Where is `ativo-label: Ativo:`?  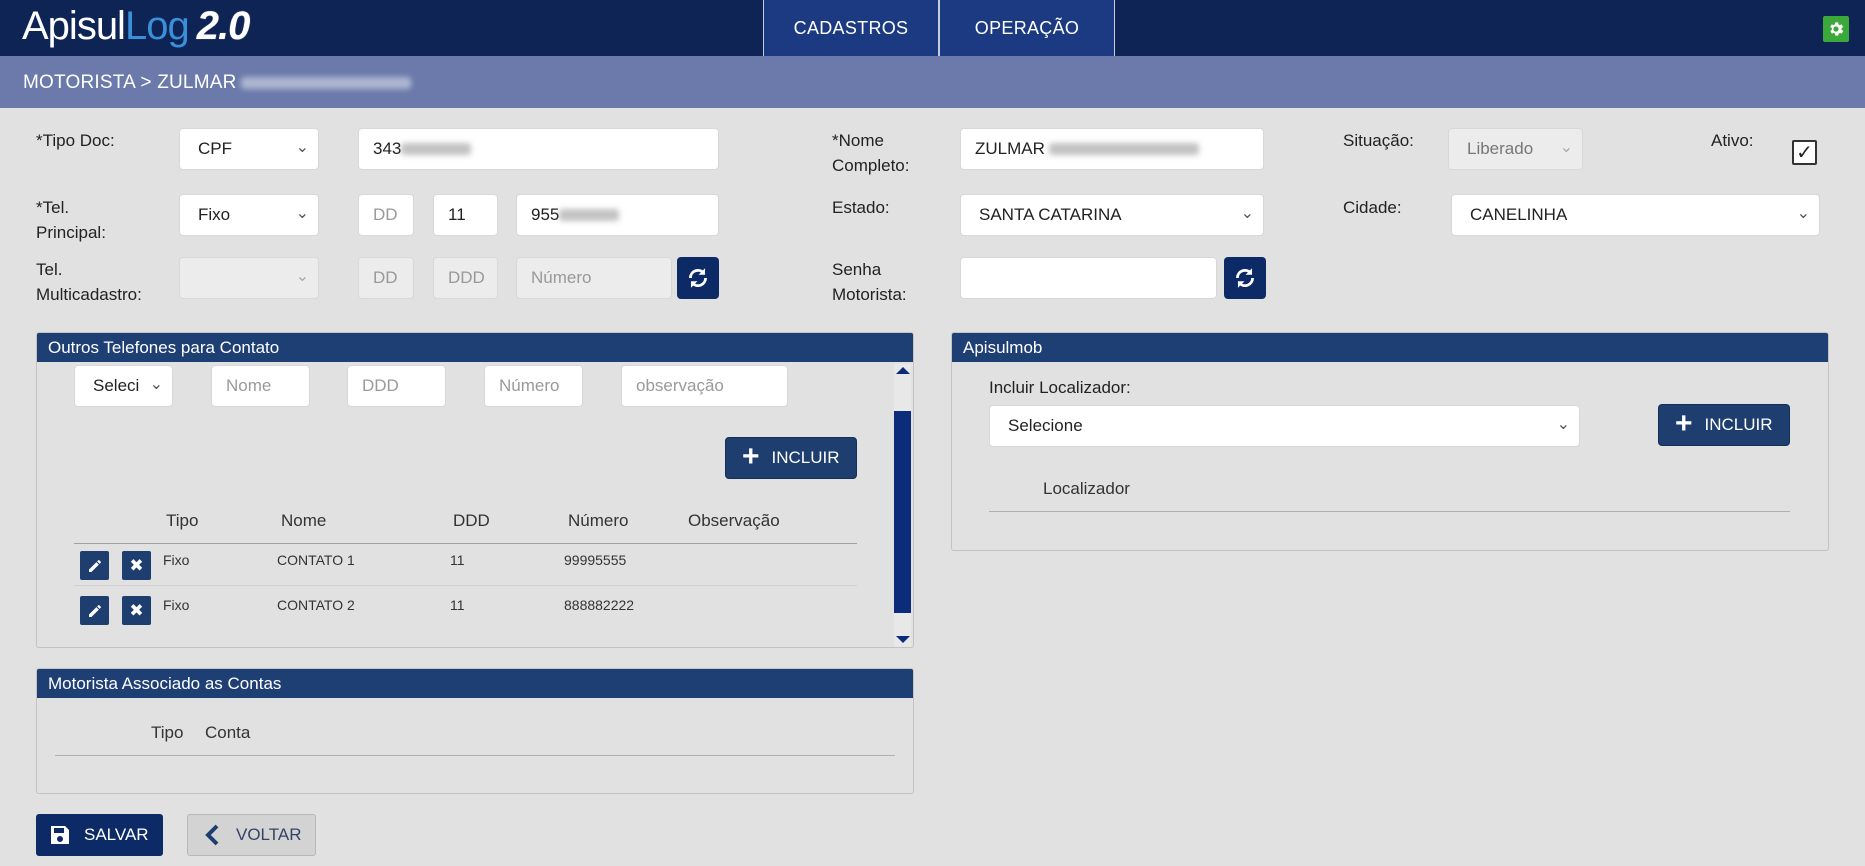 ativo-label: Ativo: is located at coordinates (1732, 140).